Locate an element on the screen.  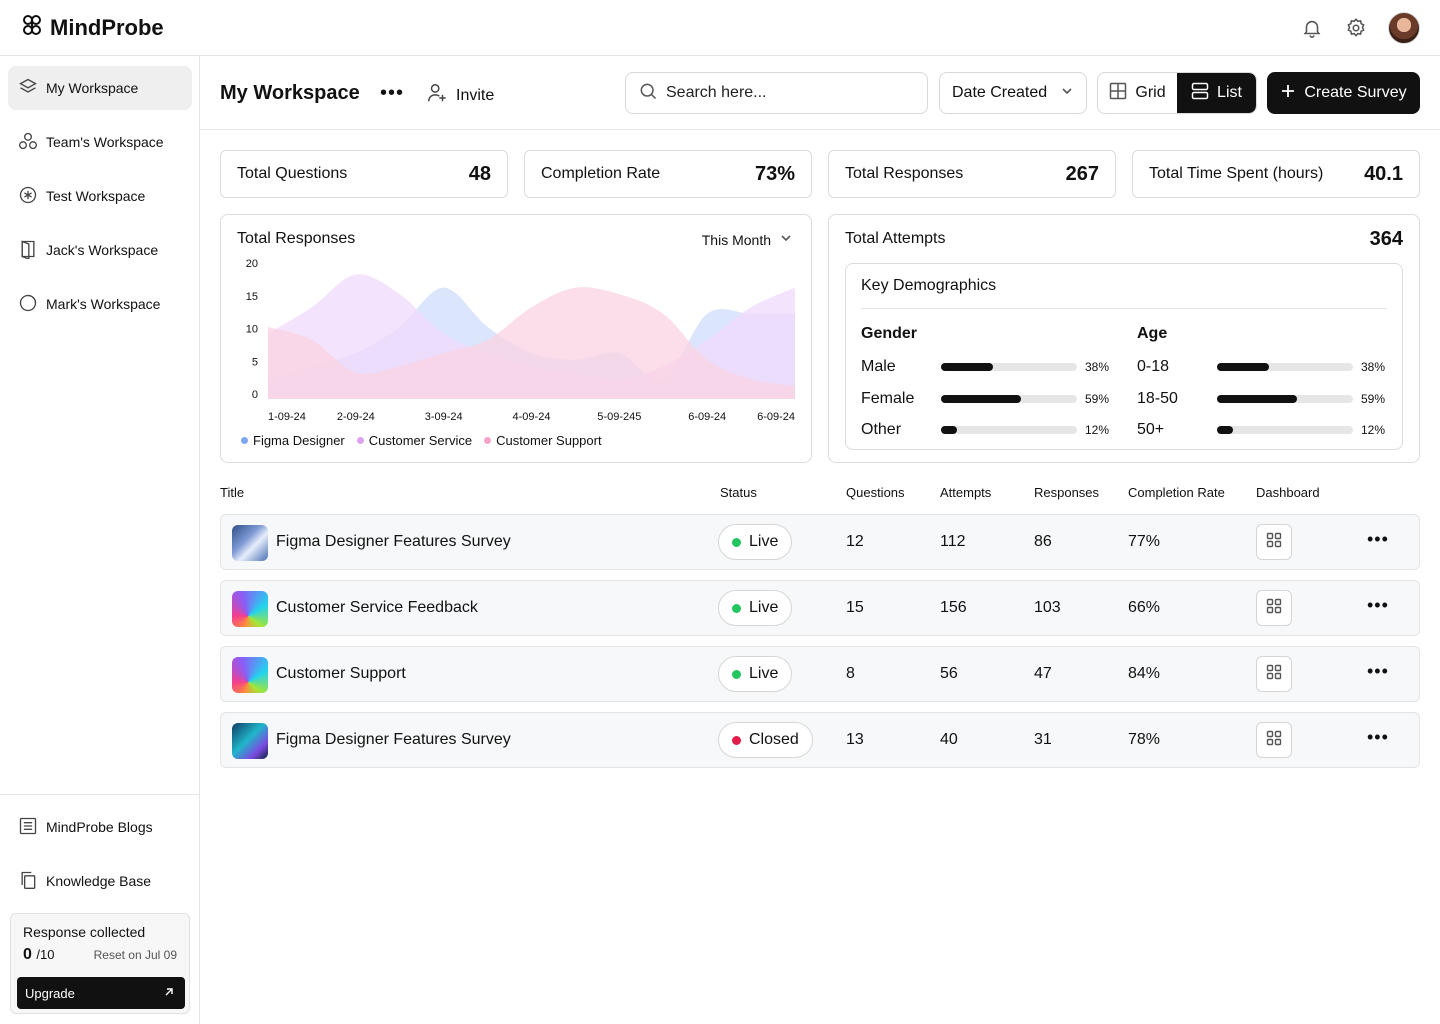
gender-pct: 12% is located at coordinates (1097, 430).